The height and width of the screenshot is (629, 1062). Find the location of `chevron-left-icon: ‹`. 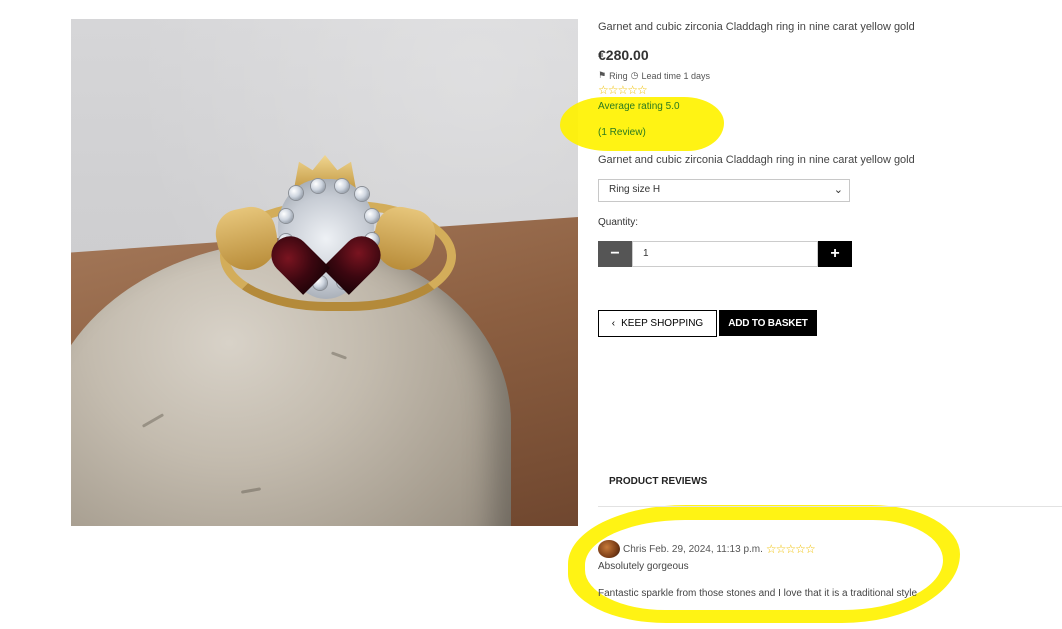

chevron-left-icon: ‹ is located at coordinates (613, 323).